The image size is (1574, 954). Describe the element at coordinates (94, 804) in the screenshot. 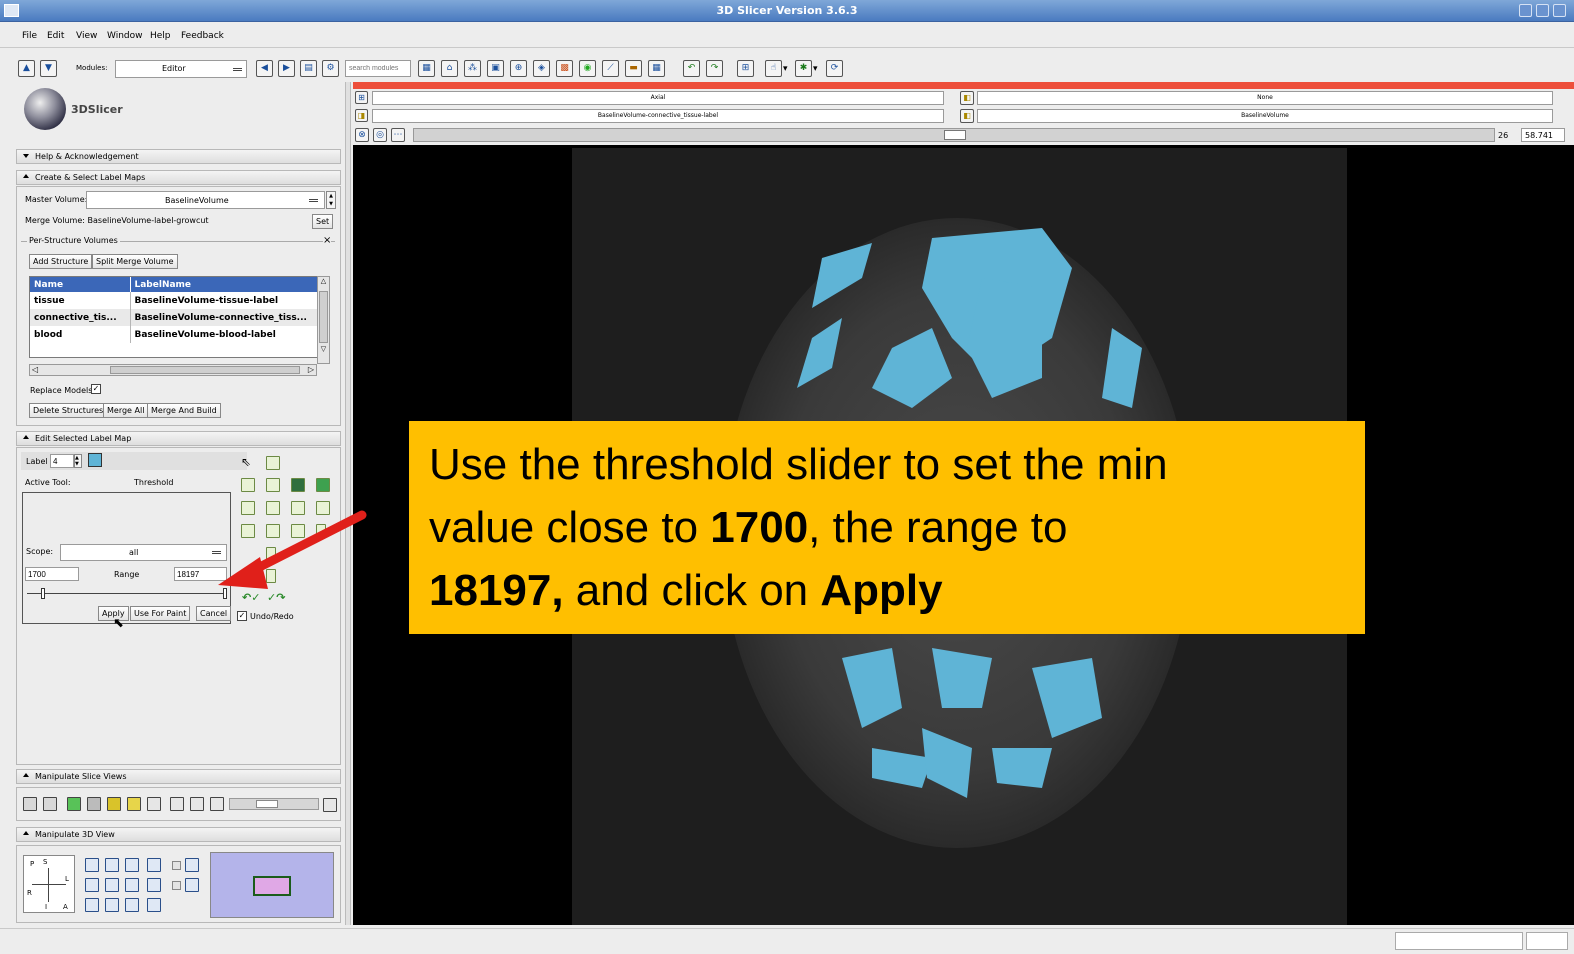

I see `annotations-icon` at that location.